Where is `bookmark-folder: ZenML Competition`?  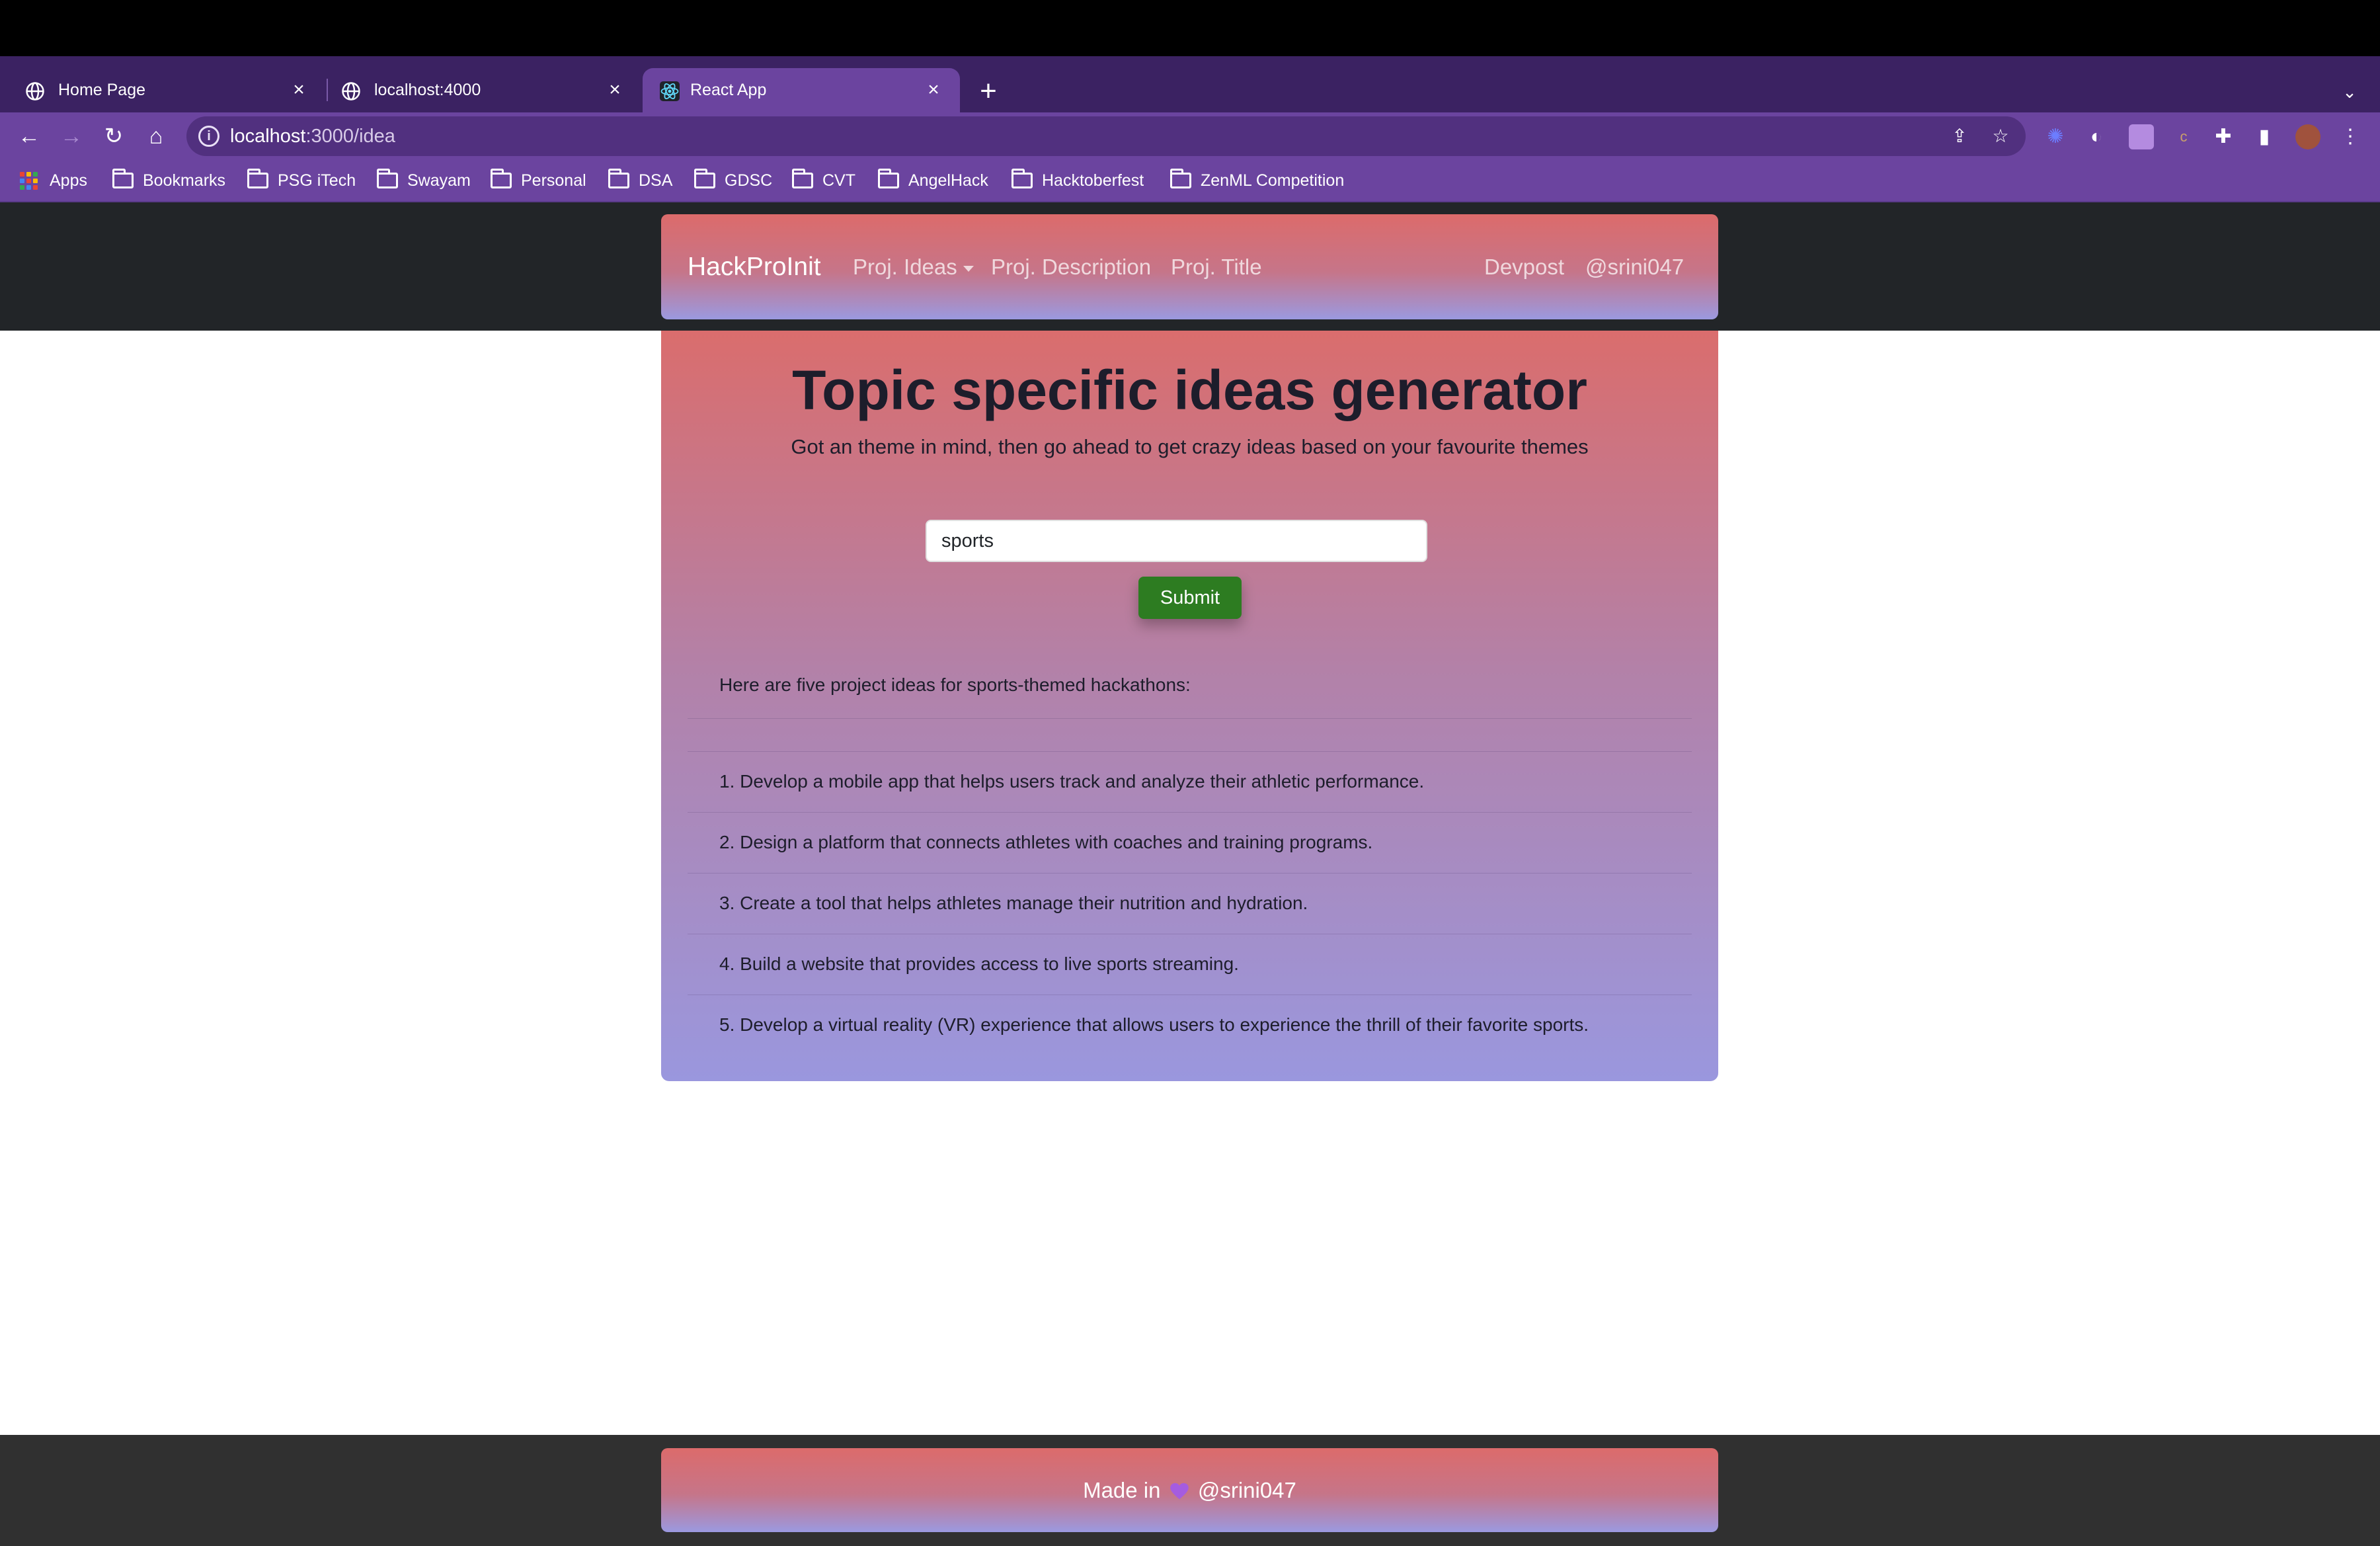
bookmark-folder: ZenML Competition is located at coordinates (1257, 180).